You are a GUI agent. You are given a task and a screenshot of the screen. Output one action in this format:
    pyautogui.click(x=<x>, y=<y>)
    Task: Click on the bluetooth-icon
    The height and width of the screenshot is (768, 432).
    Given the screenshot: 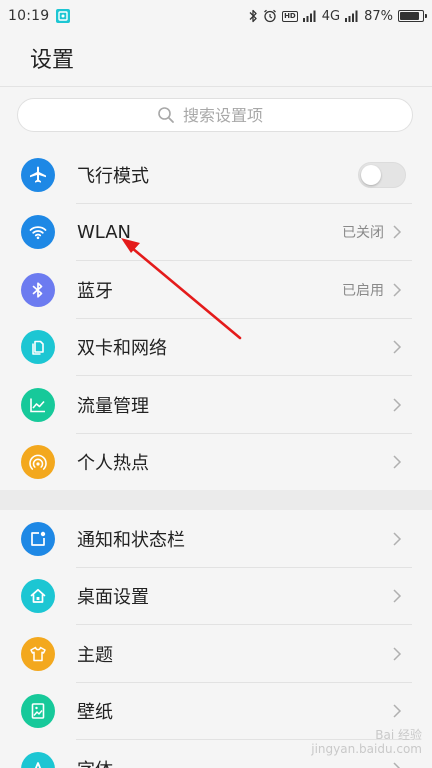 What is the action you would take?
    pyautogui.click(x=38, y=289)
    